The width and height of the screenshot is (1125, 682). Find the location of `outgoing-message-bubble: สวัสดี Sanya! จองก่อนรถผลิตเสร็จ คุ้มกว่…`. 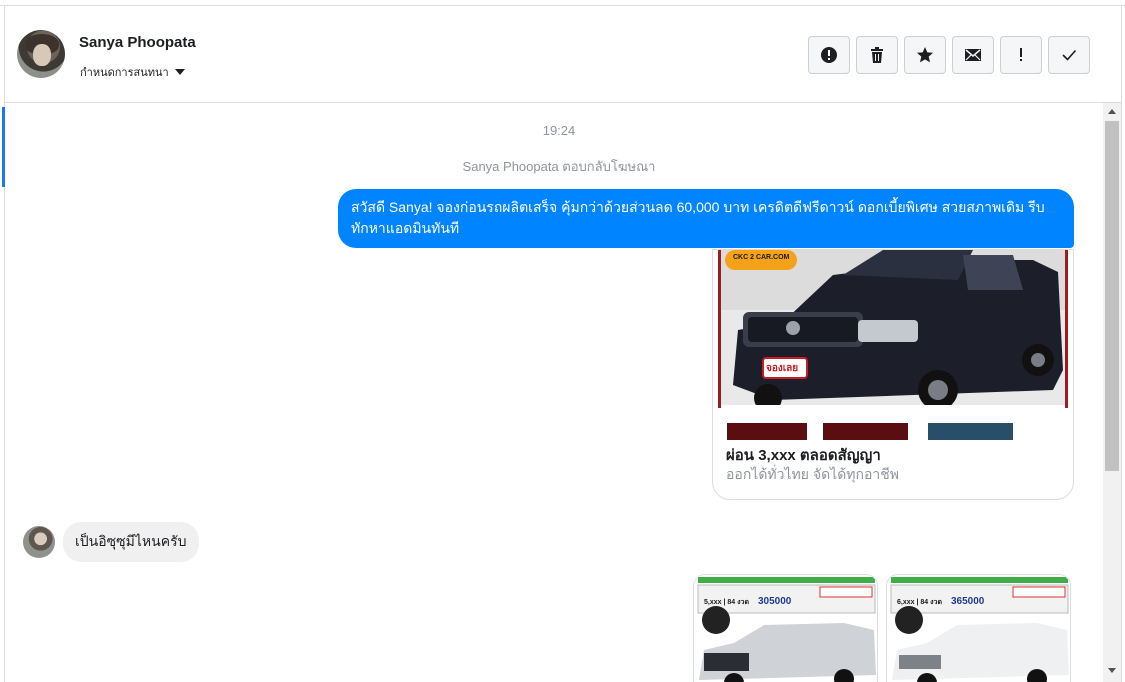

outgoing-message-bubble: สวัสดี Sanya! จองก่อนรถผลิตเสร็จ คุ้มกว่… is located at coordinates (706, 218).